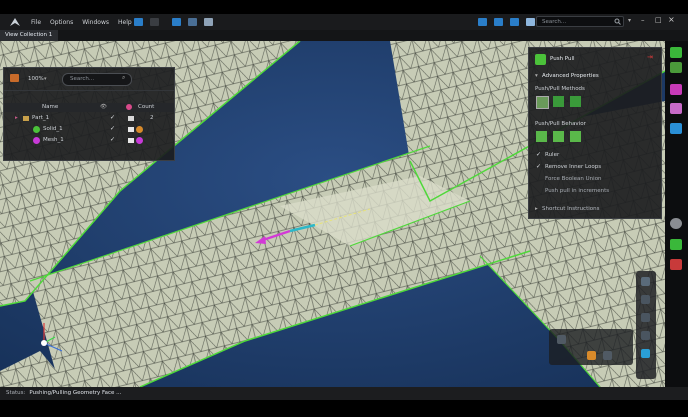  What do you see at coordinates (50, 107) in the screenshot?
I see `column-name: Name` at bounding box center [50, 107].